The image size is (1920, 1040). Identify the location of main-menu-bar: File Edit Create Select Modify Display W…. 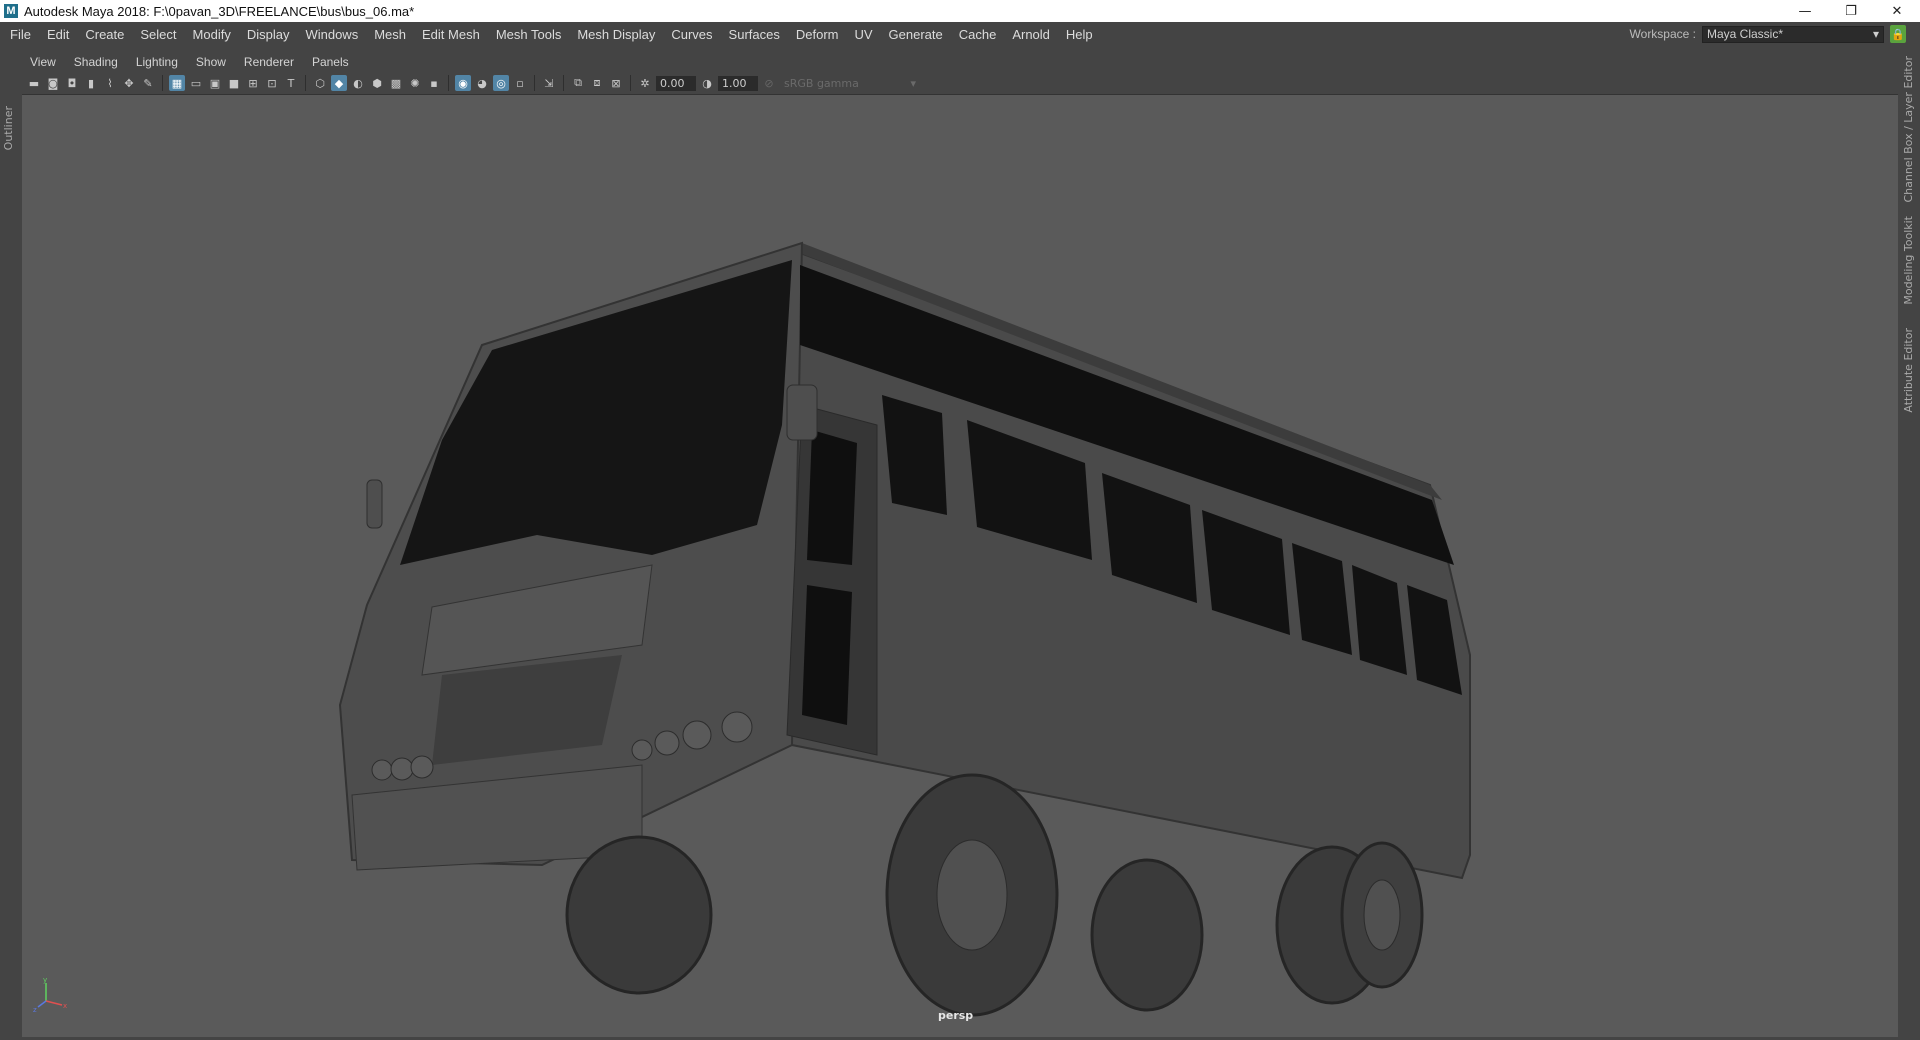
(960, 34).